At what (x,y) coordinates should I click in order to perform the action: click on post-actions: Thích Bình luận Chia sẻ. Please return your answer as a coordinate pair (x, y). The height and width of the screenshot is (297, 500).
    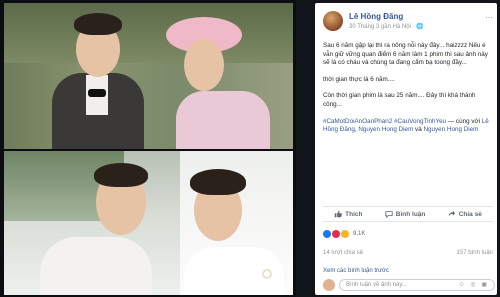
    Looking at the image, I should click on (408, 214).